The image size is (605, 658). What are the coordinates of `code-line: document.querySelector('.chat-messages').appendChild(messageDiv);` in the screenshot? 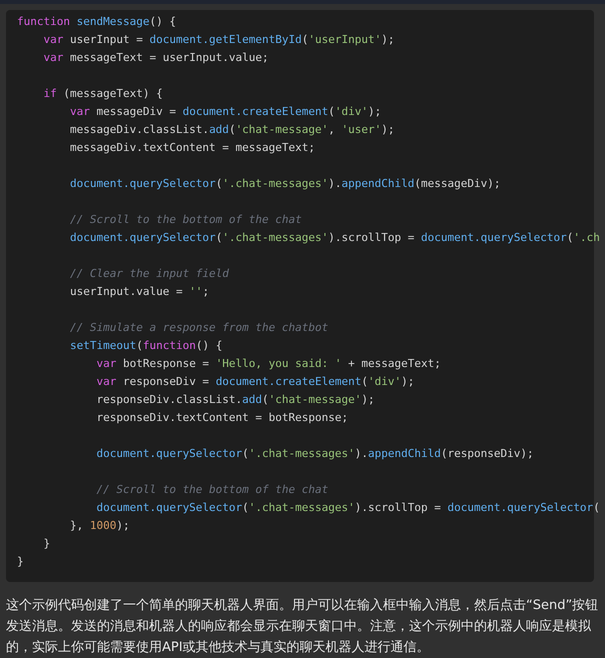 It's located at (284, 184).